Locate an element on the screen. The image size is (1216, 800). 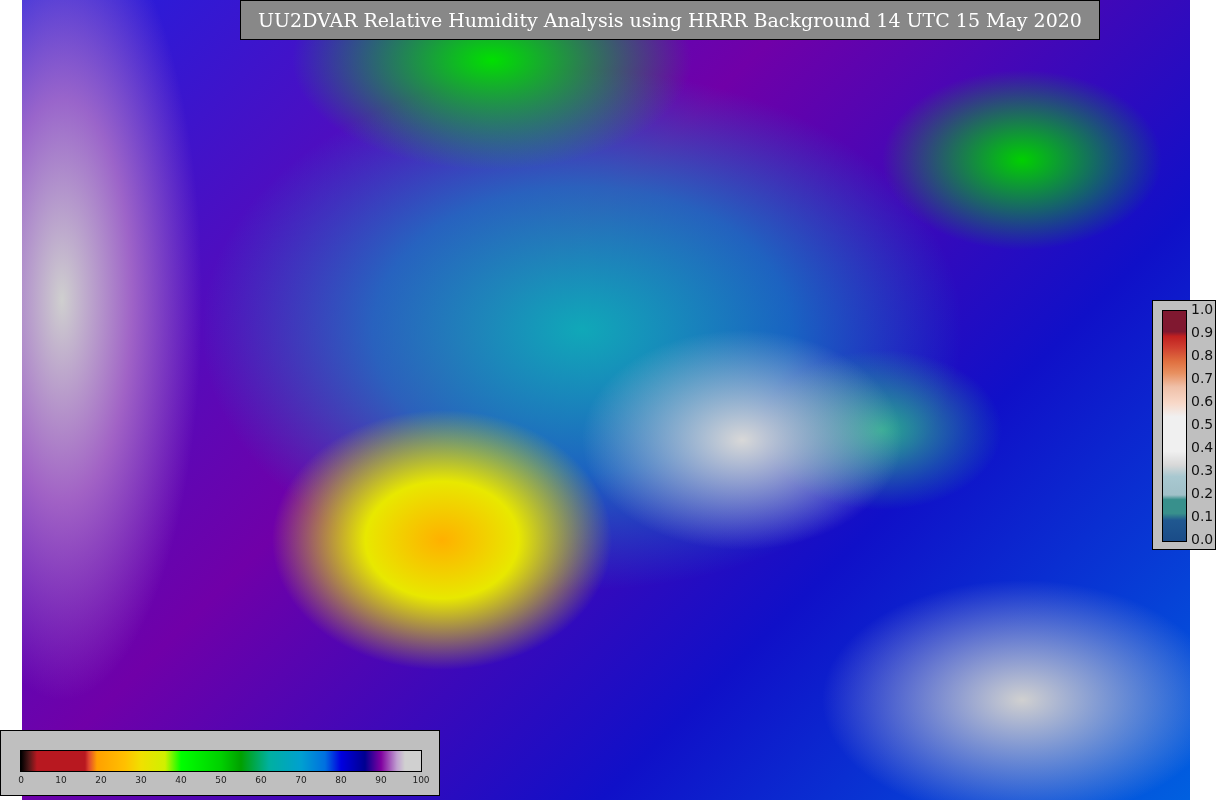
tick-label: 0.2 is located at coordinates (1202, 493).